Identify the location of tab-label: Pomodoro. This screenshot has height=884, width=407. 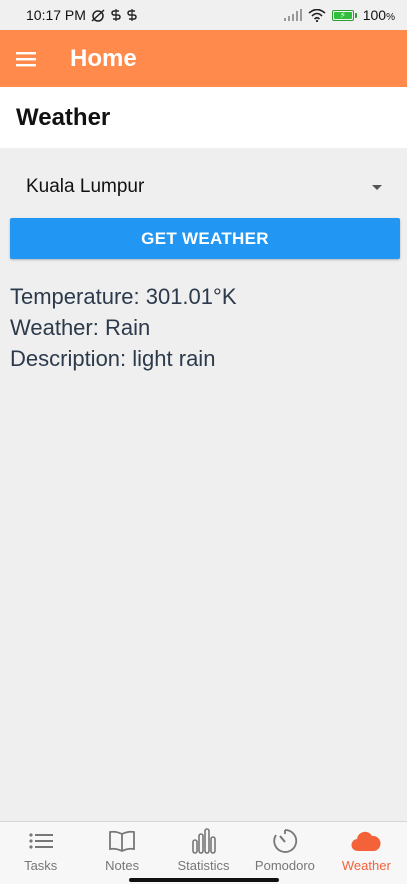
(284, 865).